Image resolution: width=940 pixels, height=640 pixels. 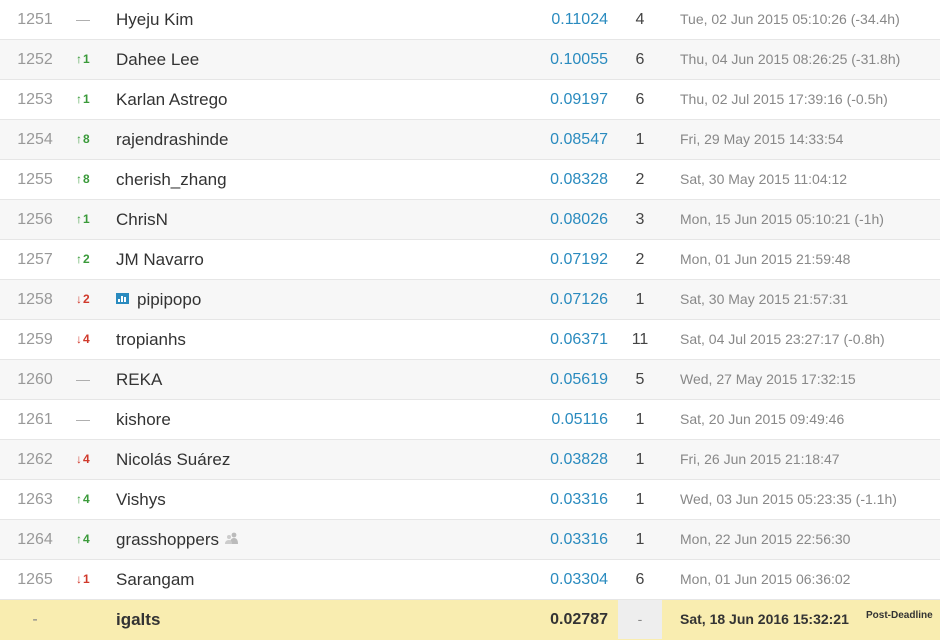 I want to click on team-name-label: REKA, so click(x=139, y=379).